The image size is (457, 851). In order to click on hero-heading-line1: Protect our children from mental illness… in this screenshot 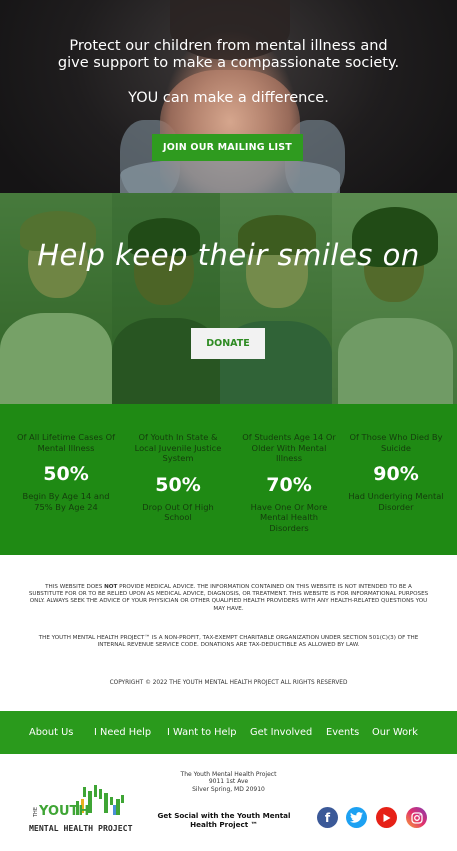, I will do `click(228, 46)`.